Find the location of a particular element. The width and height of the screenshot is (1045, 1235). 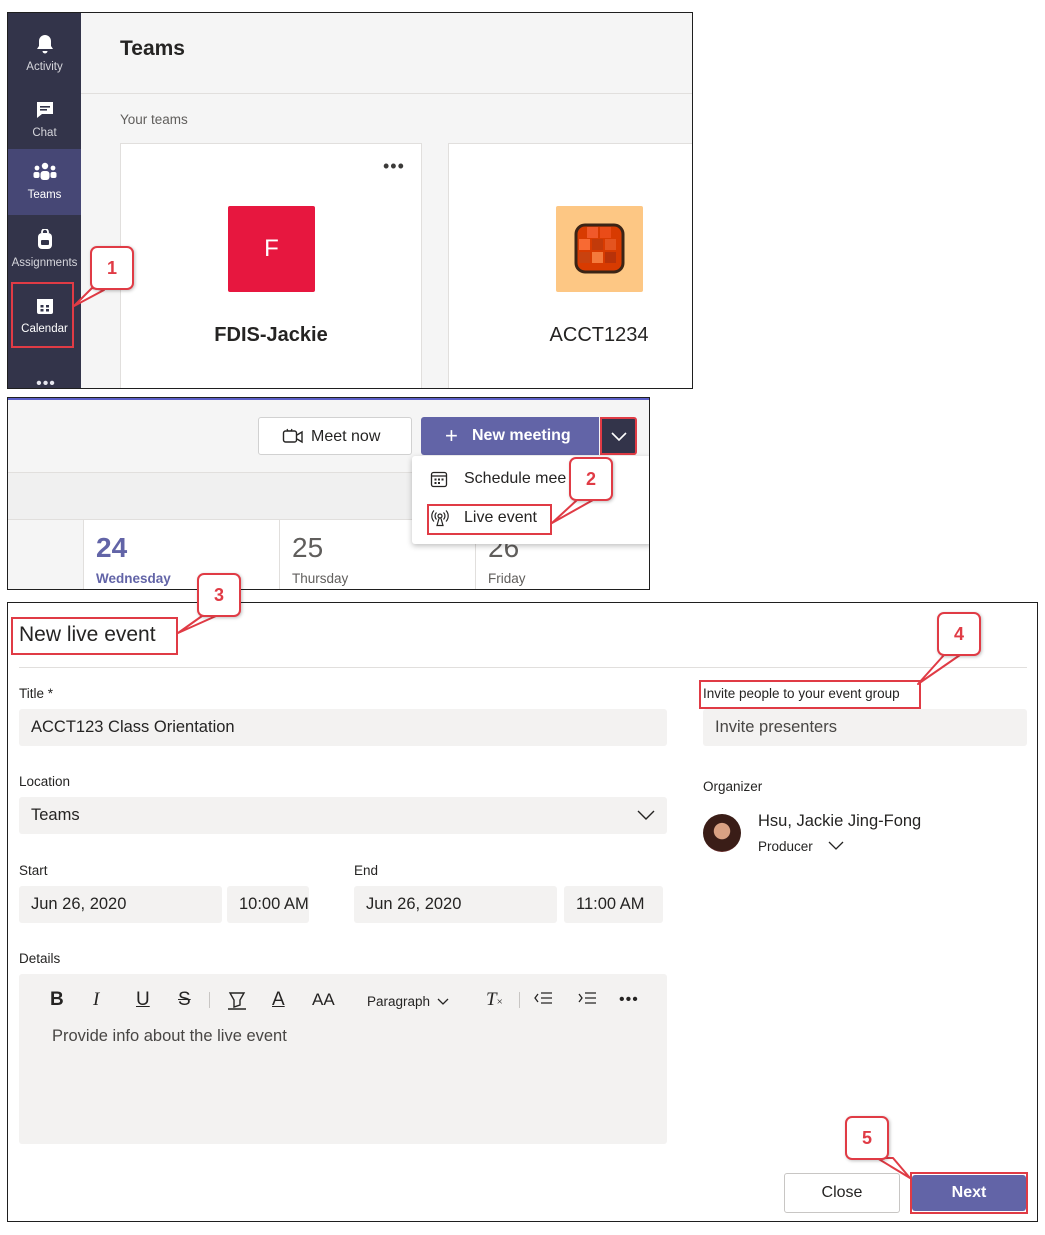

callout-1: 1 is located at coordinates (112, 268).